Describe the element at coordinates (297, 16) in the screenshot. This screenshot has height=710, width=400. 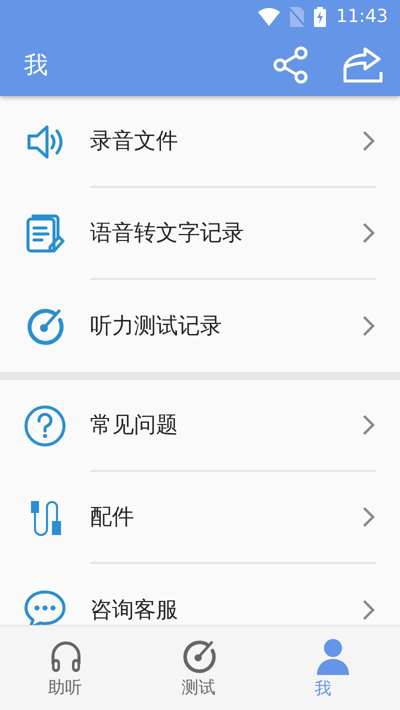
I see `no-sim-icon` at that location.